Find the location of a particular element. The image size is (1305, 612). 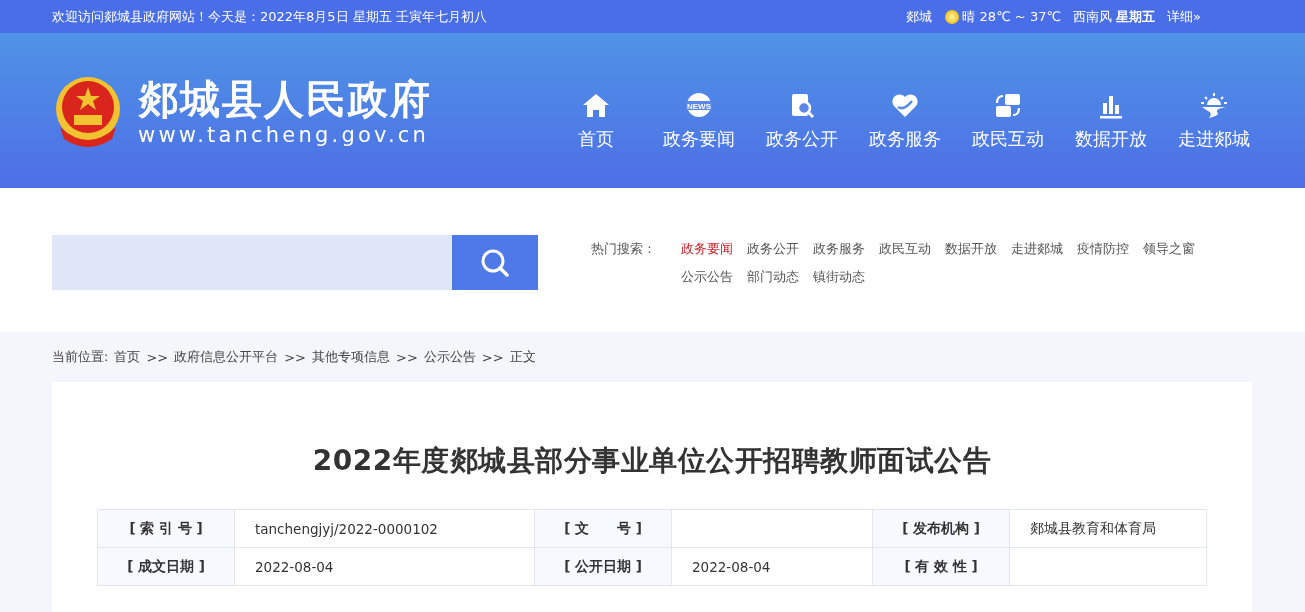

meta-value: tanchengjyj/2022-0000102 is located at coordinates (384, 528).